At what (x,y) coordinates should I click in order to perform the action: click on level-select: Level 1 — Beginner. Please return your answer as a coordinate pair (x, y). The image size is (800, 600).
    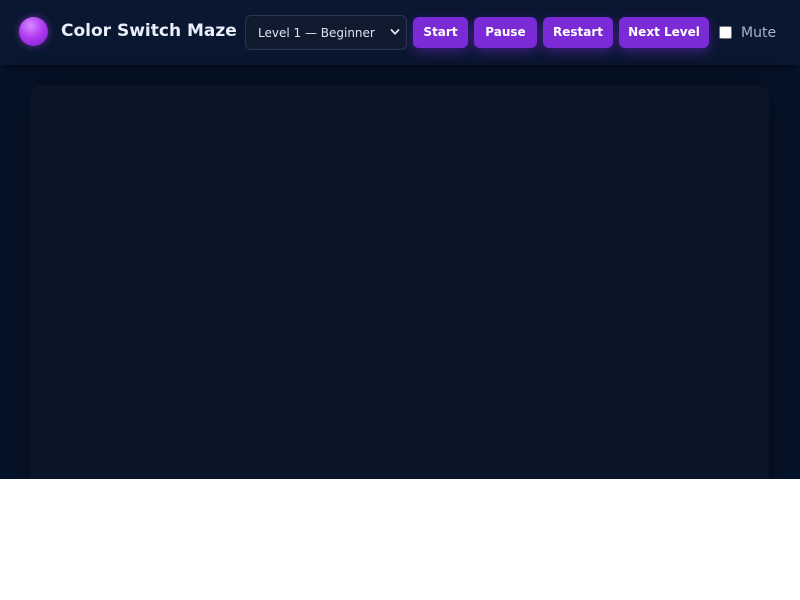
    Looking at the image, I should click on (326, 32).